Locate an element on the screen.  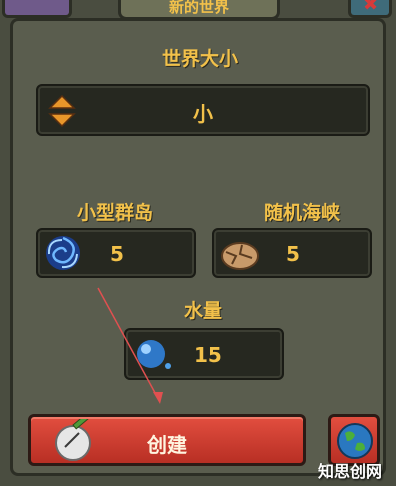
close-icon: ✖ is located at coordinates (371, 7).